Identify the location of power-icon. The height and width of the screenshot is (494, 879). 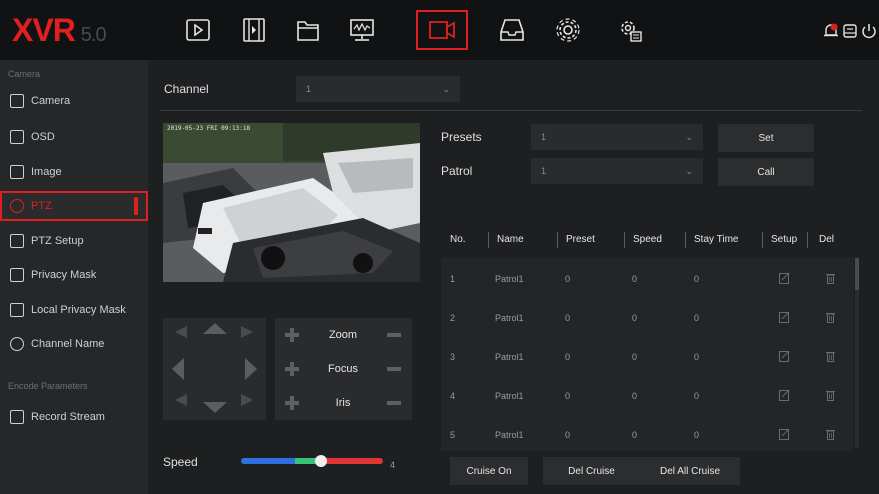
(869, 31).